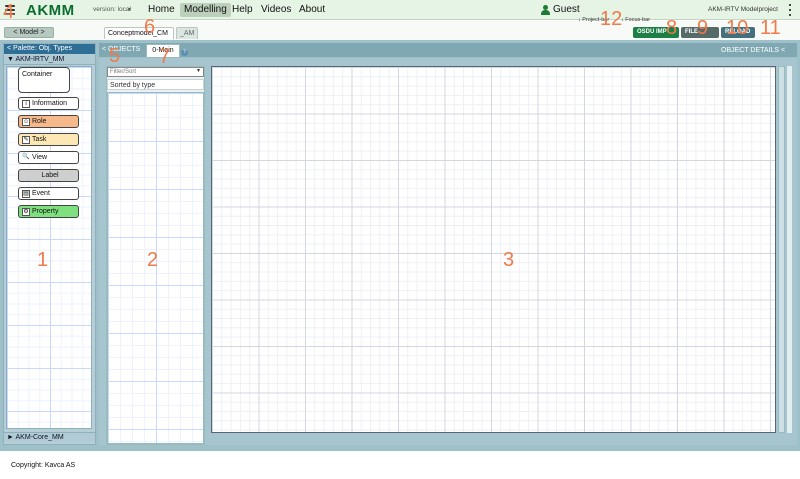 Image resolution: width=800 pixels, height=479 pixels. What do you see at coordinates (509, 260) in the screenshot?
I see `annotation-3: 3` at bounding box center [509, 260].